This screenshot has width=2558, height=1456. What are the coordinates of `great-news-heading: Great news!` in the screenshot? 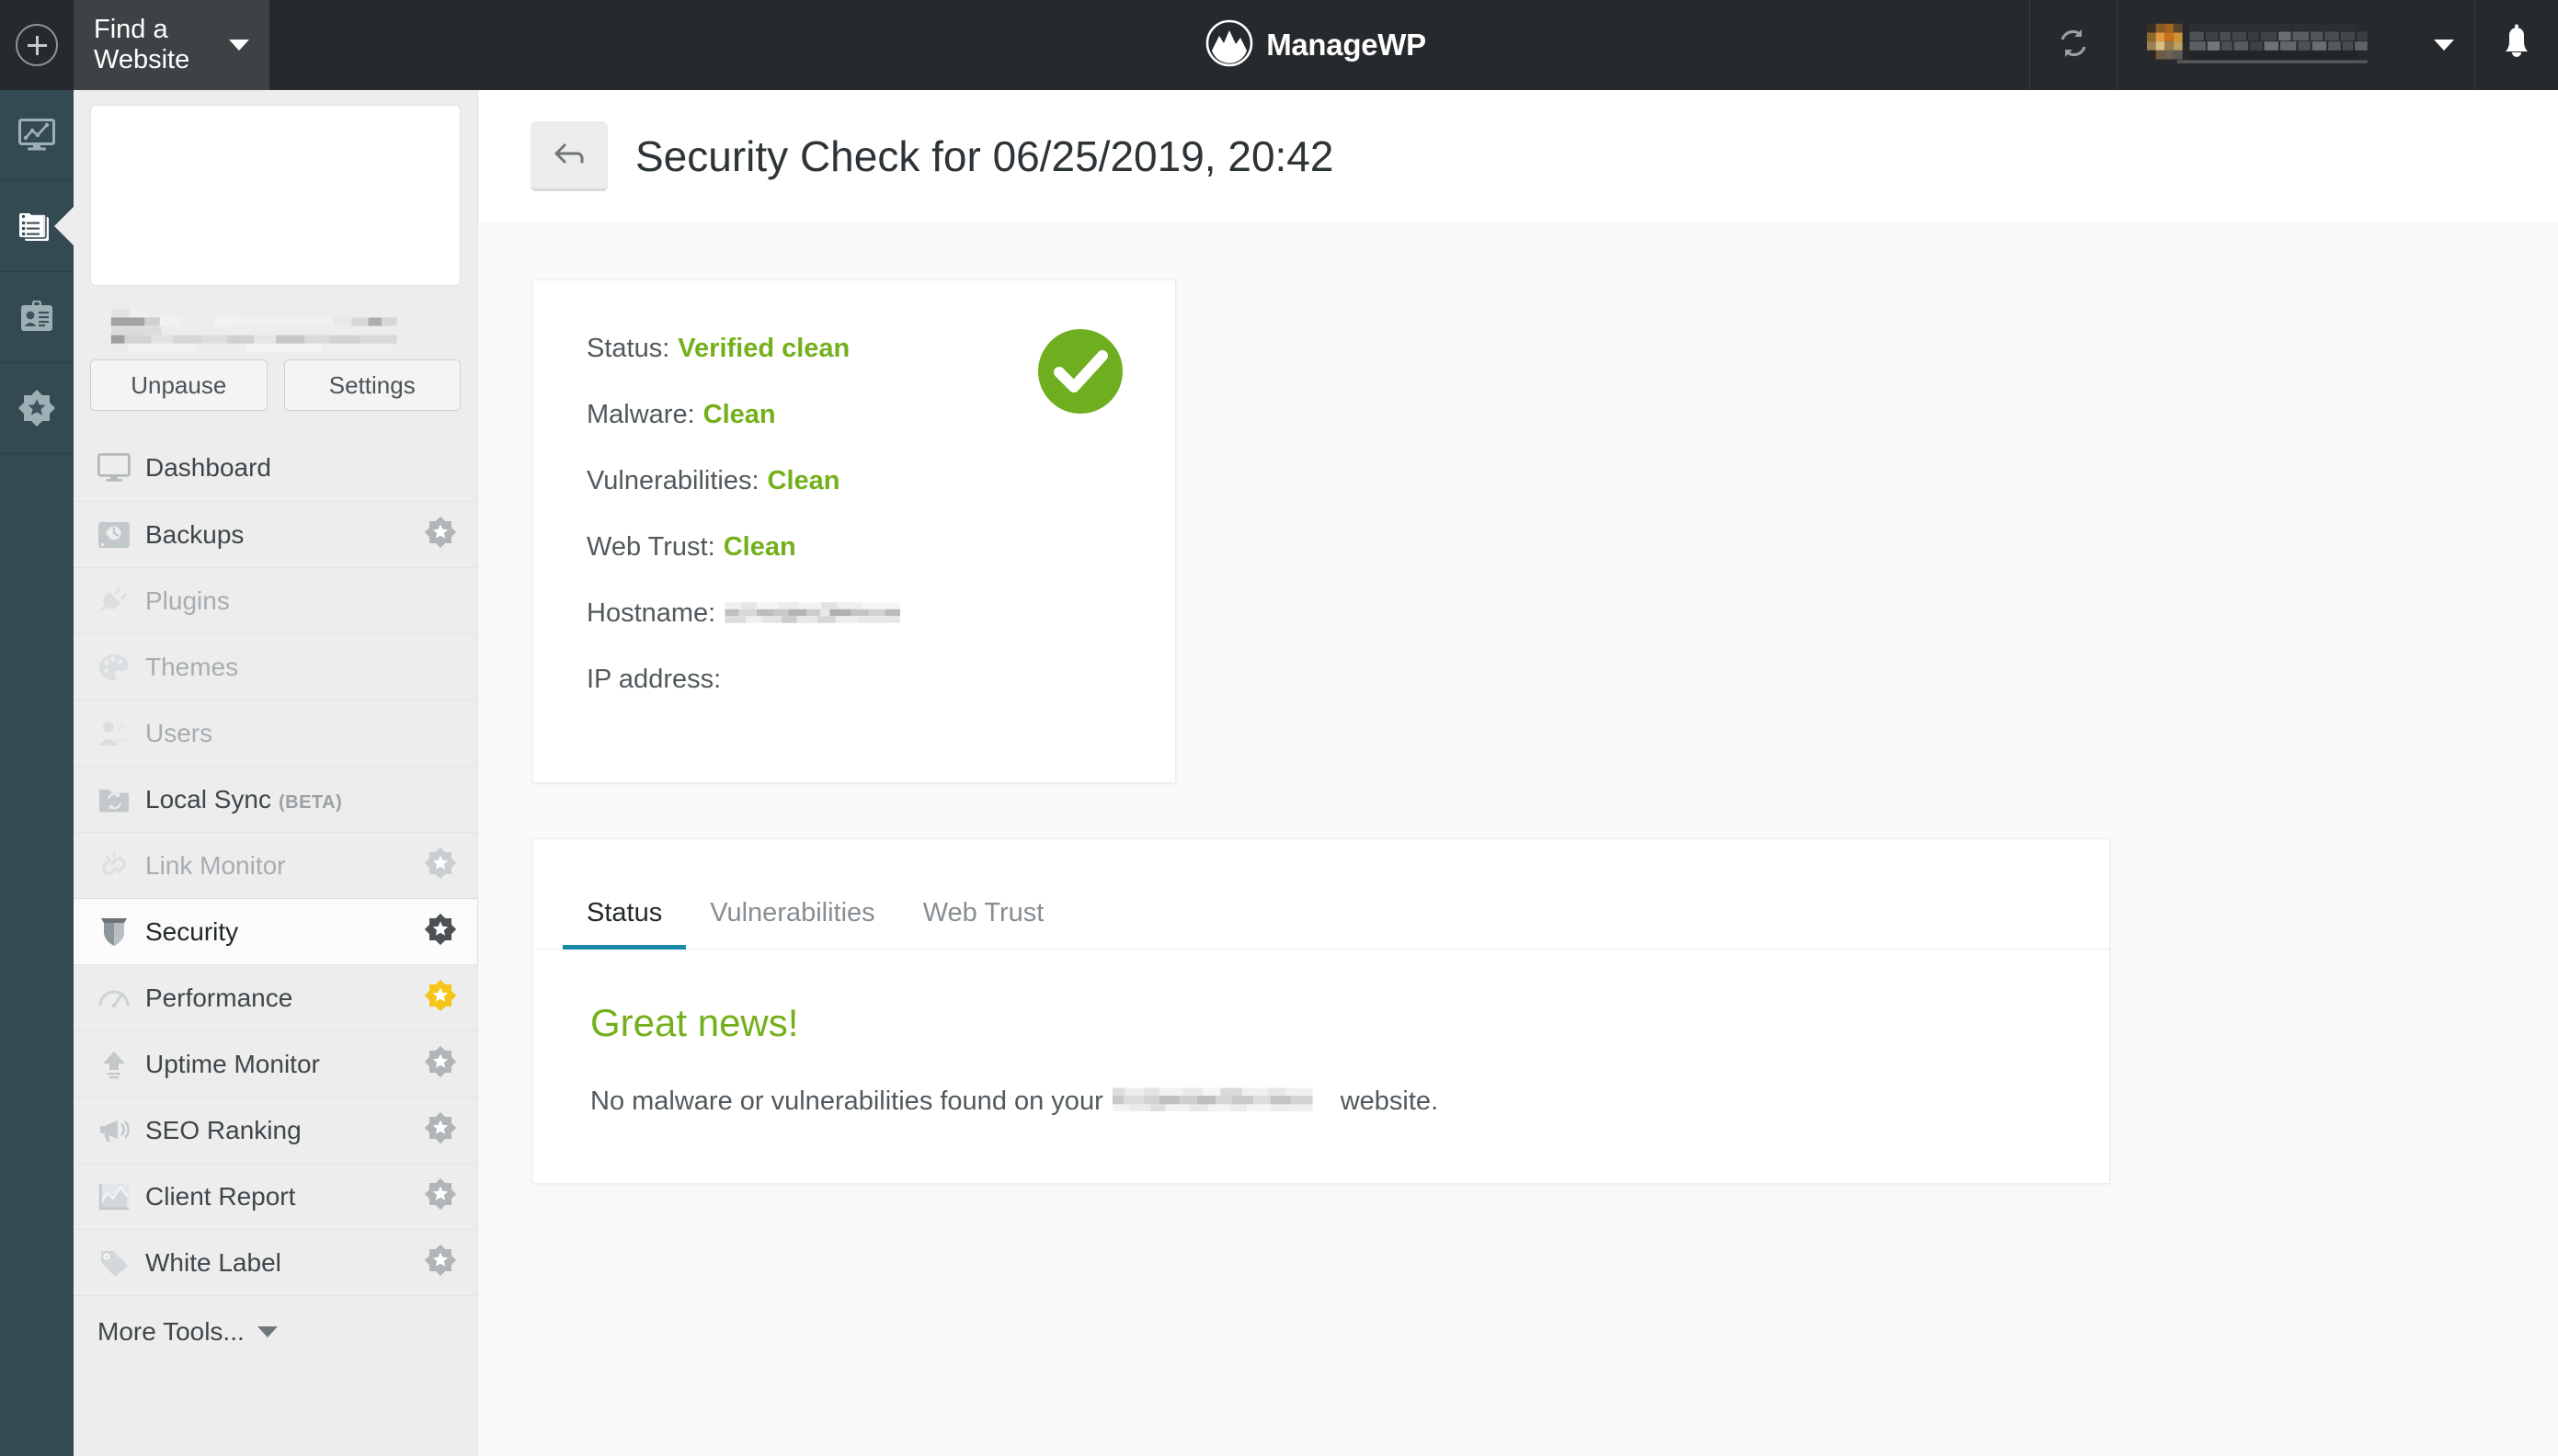 It's located at (694, 1022).